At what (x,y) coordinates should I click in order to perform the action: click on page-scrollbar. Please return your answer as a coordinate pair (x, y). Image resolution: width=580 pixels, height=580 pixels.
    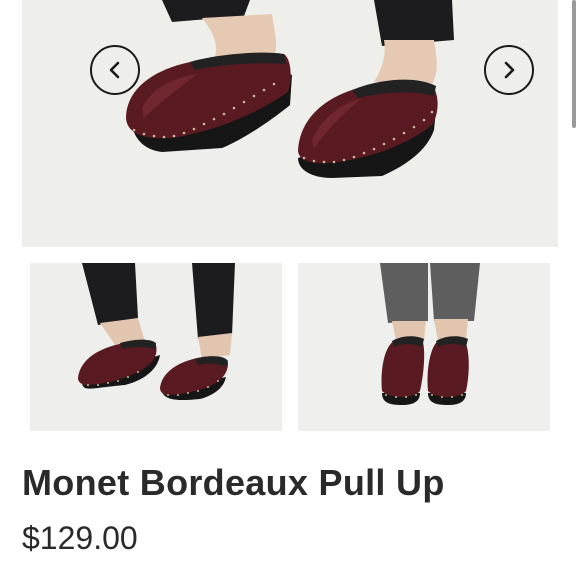
    Looking at the image, I should click on (574, 64).